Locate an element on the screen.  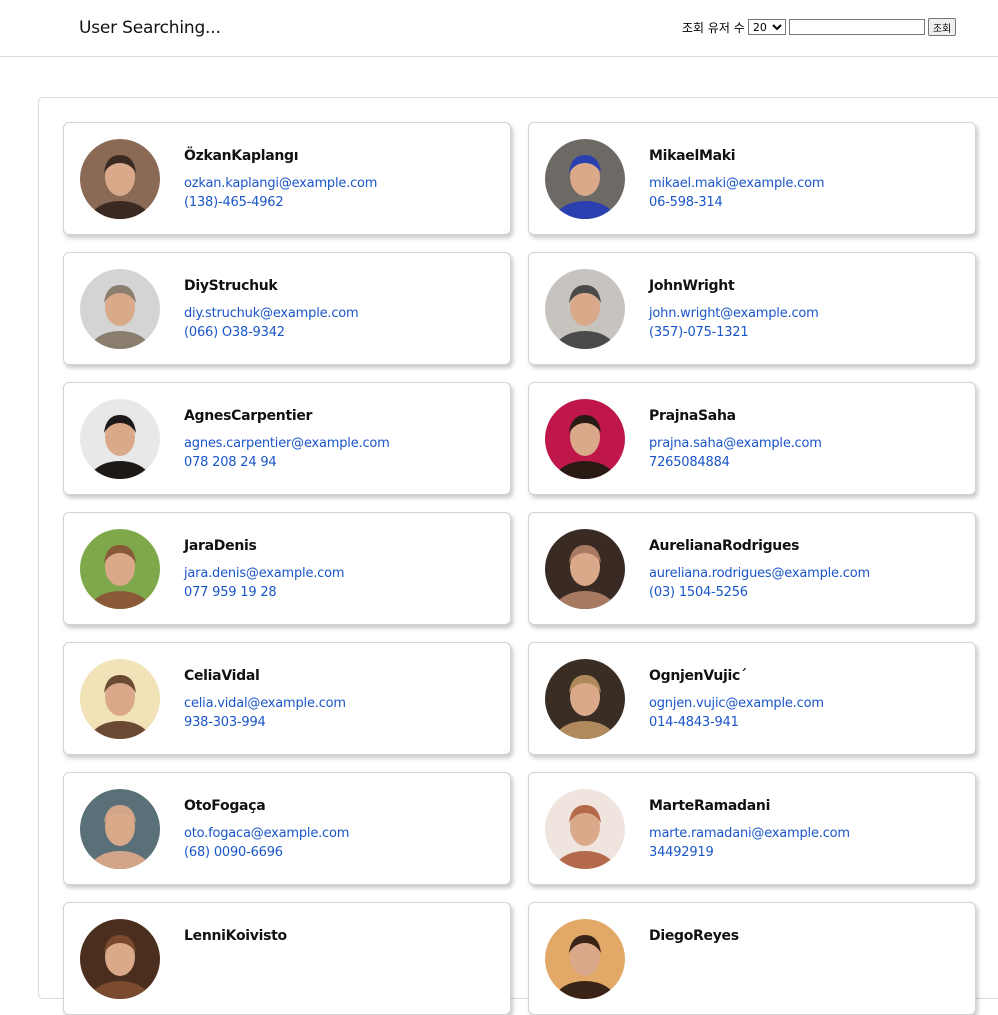
user-email-link: jara.denis@example.com is located at coordinates (264, 573).